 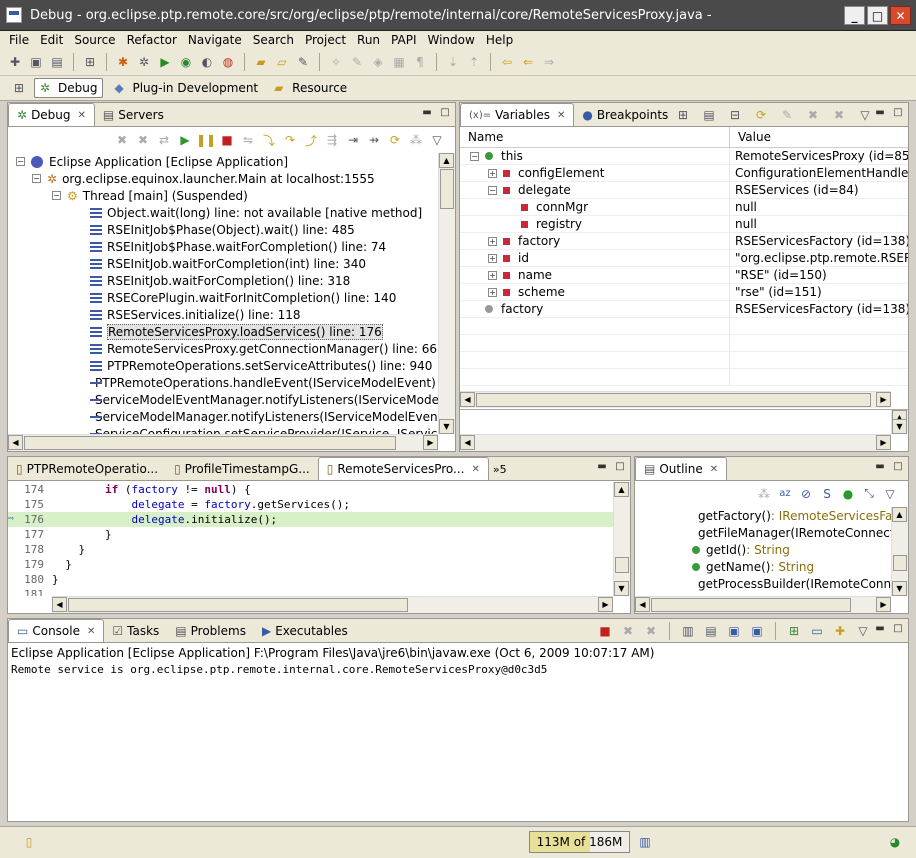 What do you see at coordinates (56, 630) in the screenshot?
I see `tab-console: ▭ Console ✕` at bounding box center [56, 630].